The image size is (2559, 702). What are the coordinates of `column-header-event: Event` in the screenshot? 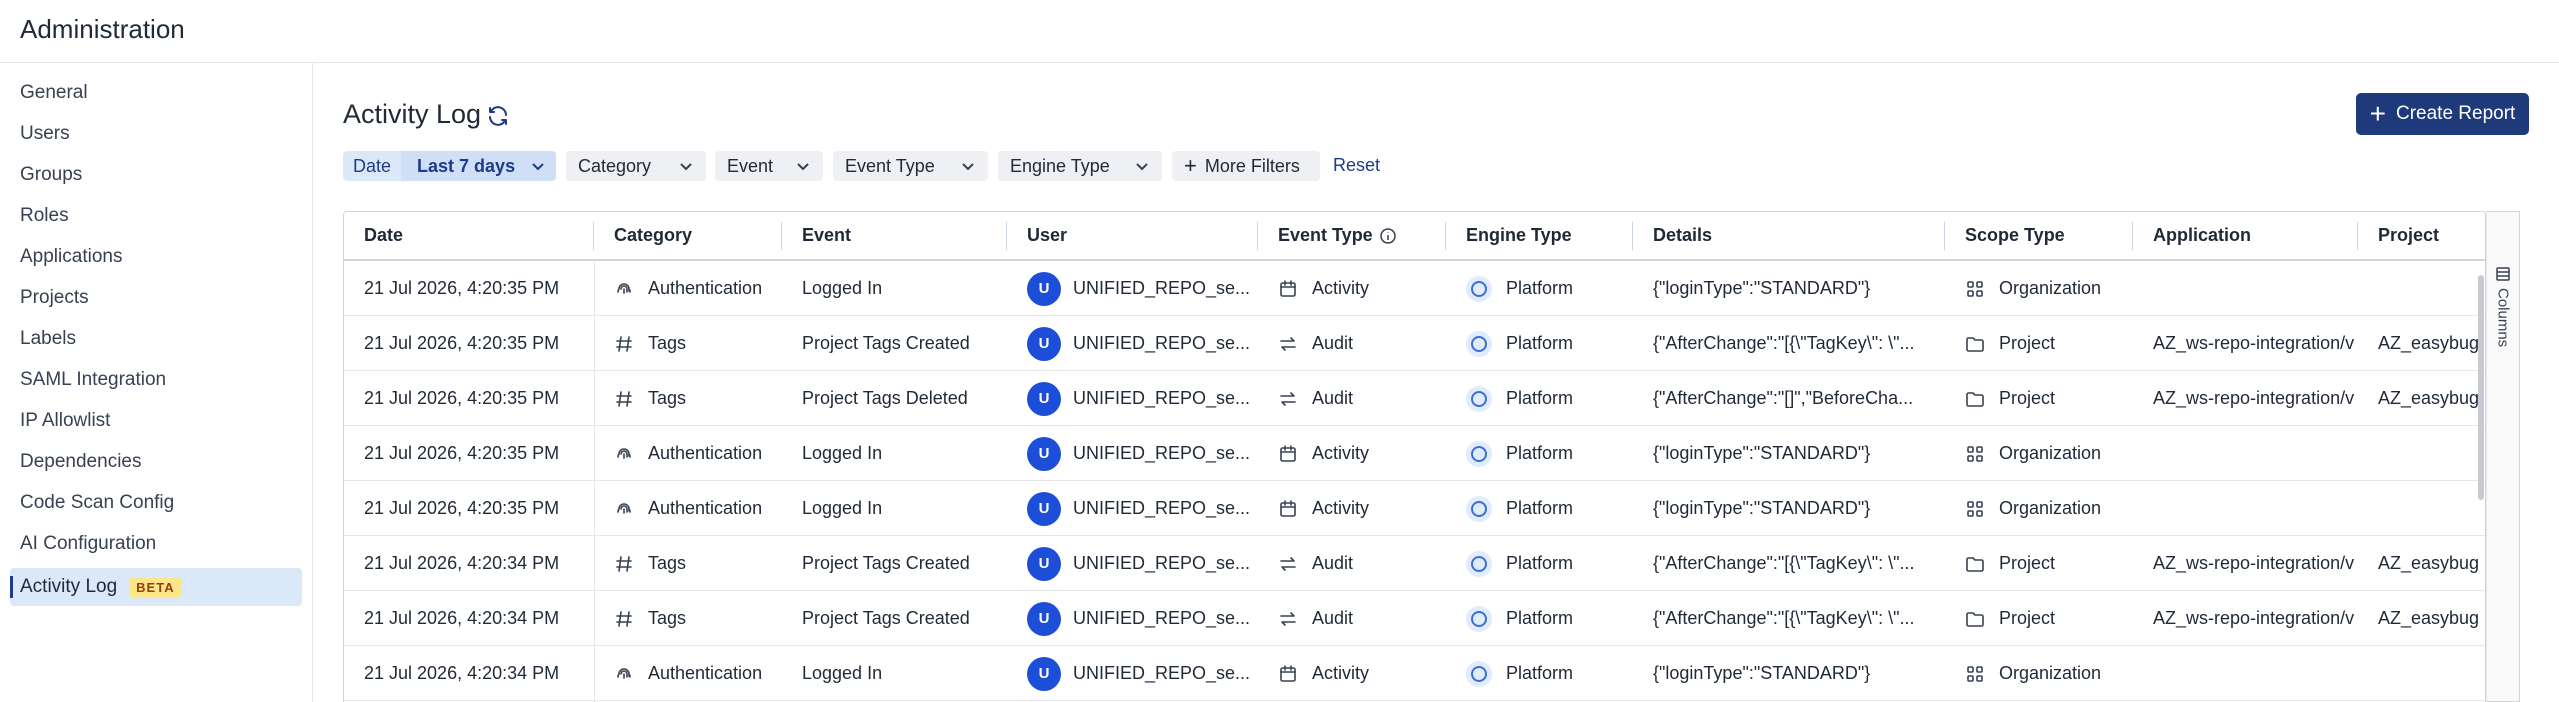 It's located at (894, 236).